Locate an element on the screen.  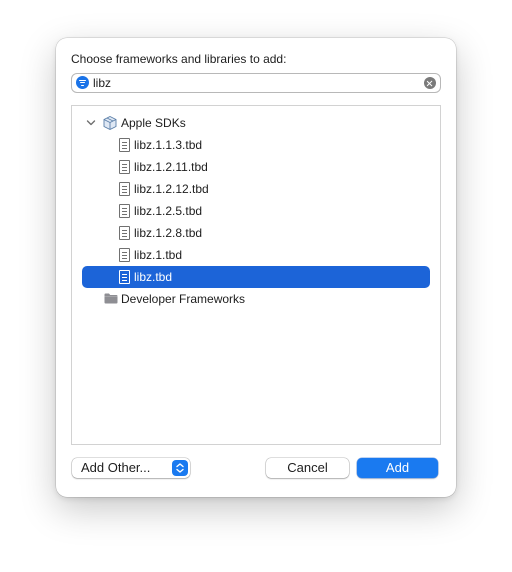
tree-group-developer-frameworks: Developer Frameworks is located at coordinates (256, 299).